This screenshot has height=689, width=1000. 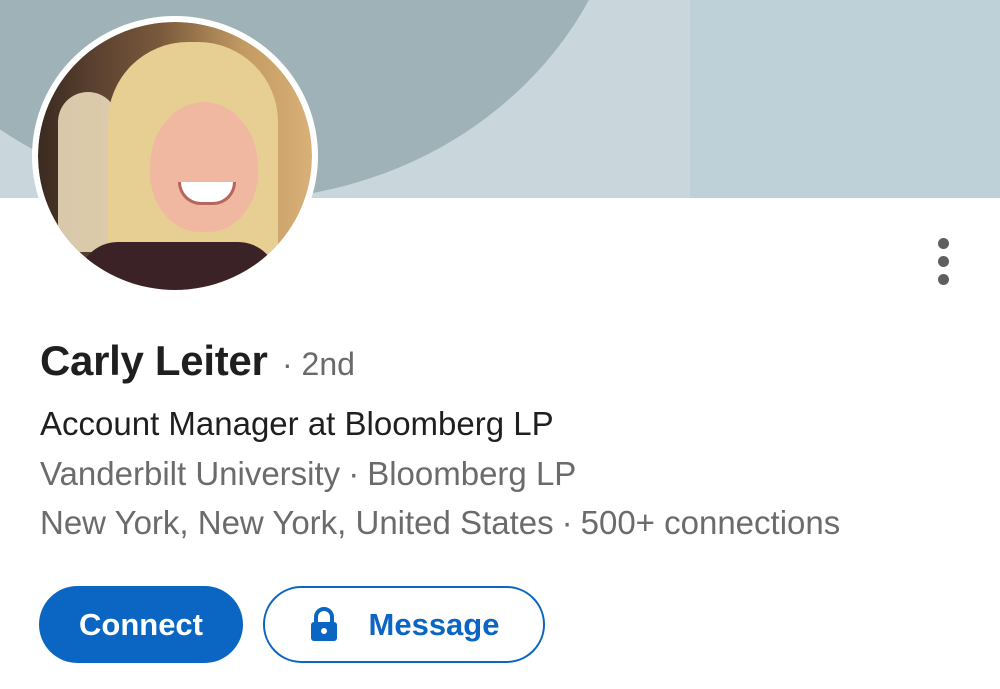 I want to click on banner-panel, so click(x=845, y=99).